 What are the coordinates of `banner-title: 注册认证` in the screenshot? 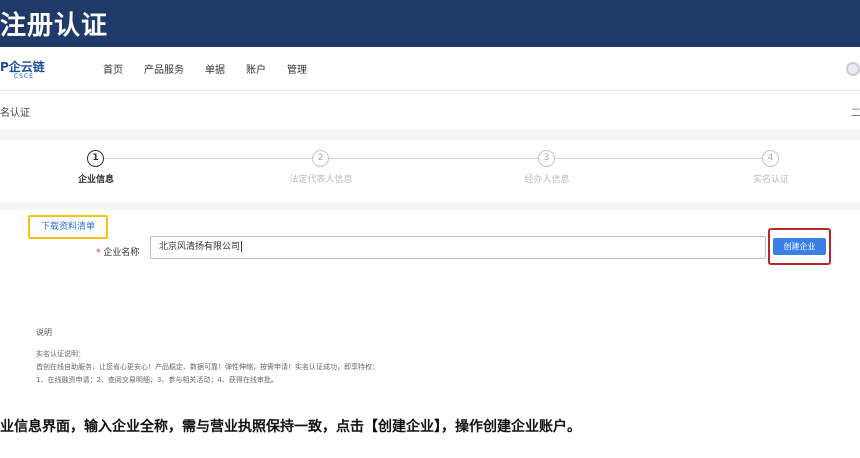 It's located at (54, 26).